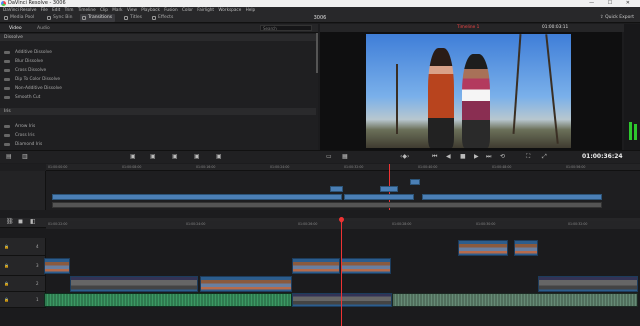 The height and width of the screenshot is (326, 640). I want to click on ruler-tick: 01:00:16:00, so click(206, 167).